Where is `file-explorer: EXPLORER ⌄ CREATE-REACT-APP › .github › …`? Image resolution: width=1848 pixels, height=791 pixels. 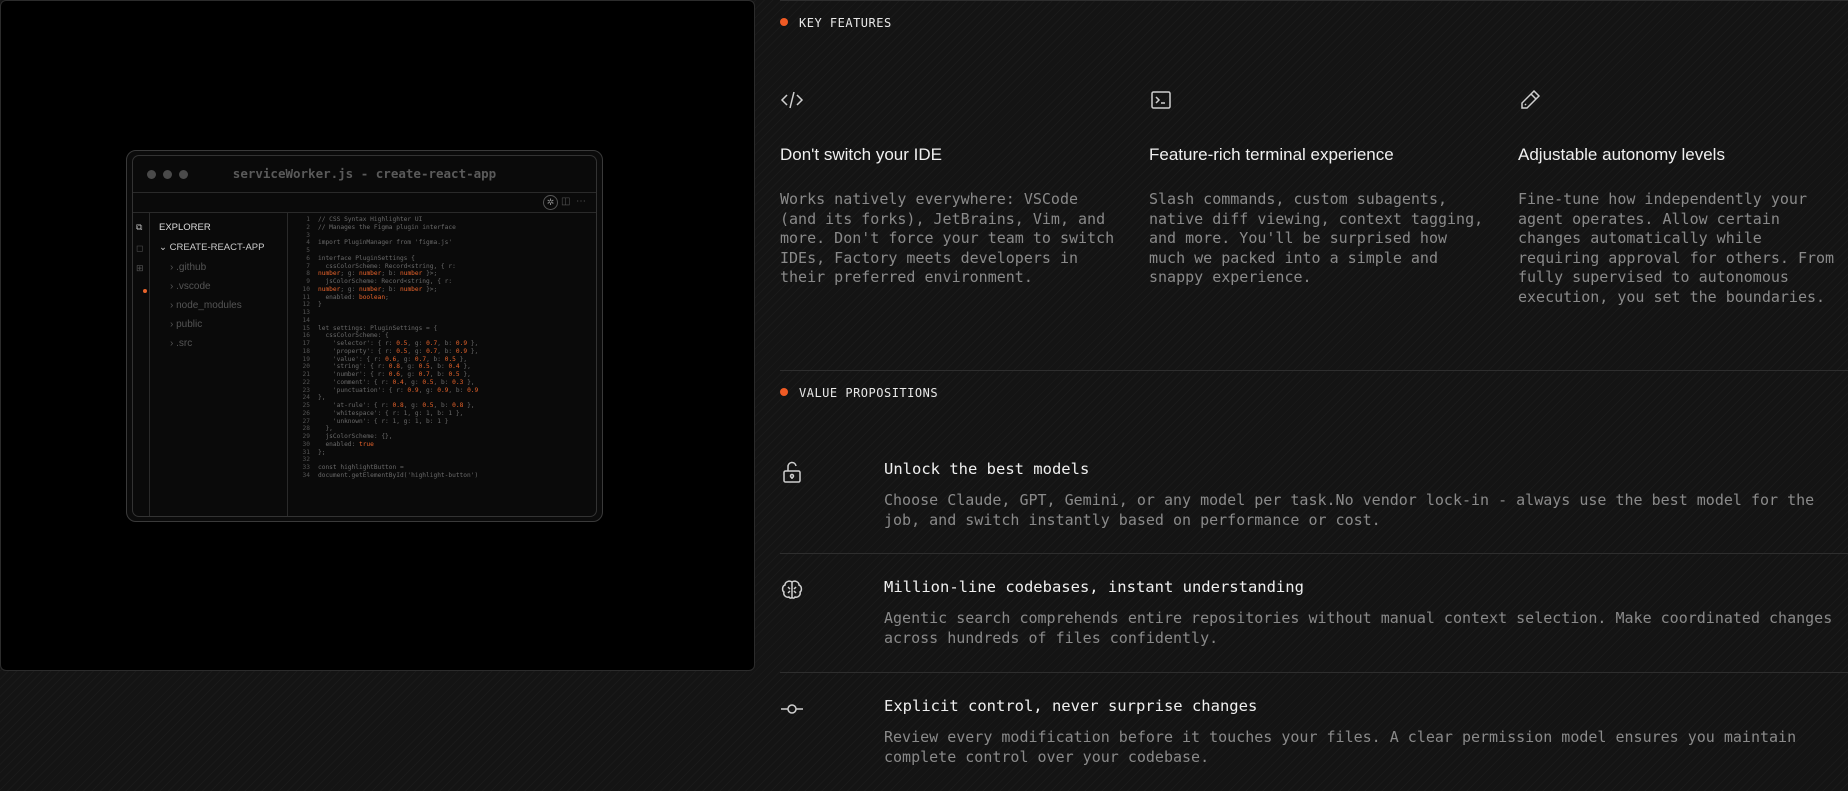
file-explorer: EXPLORER ⌄ CREATE-REACT-APP › .github › … is located at coordinates (219, 364).